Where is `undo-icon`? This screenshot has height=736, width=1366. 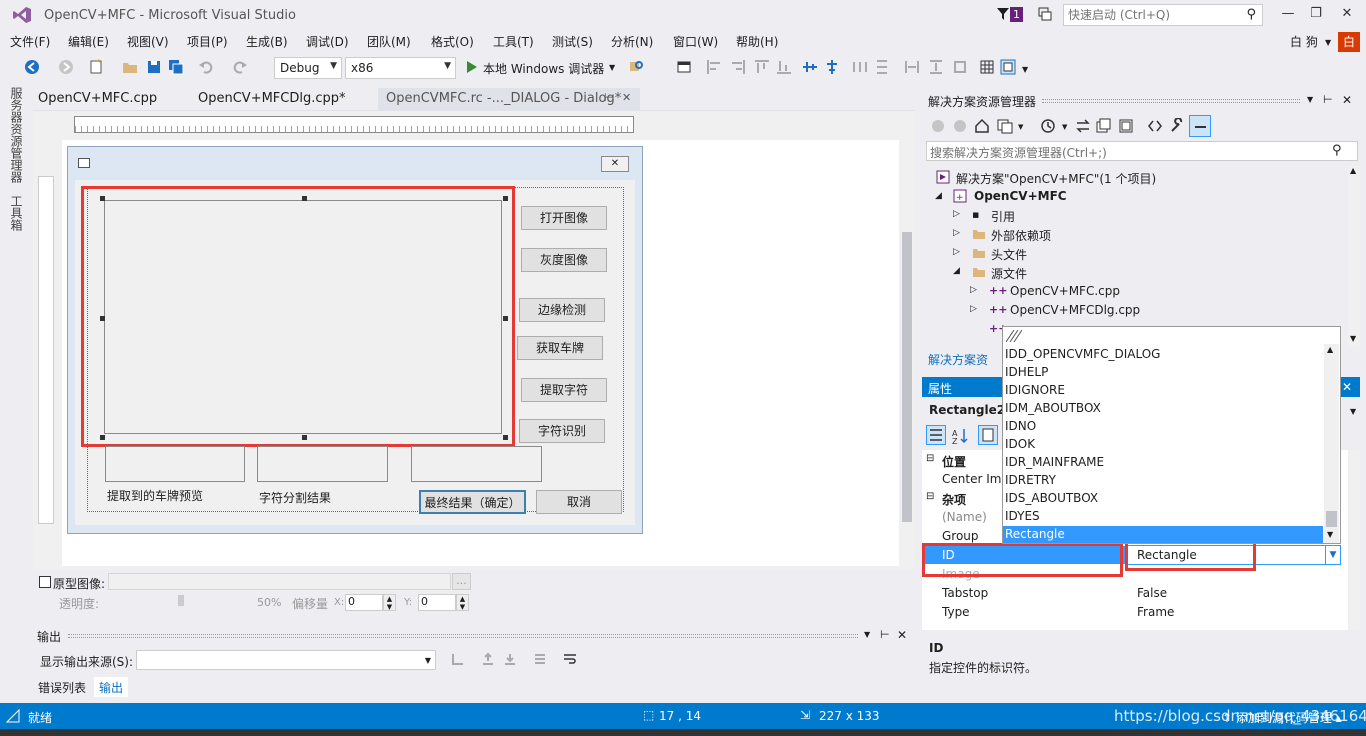 undo-icon is located at coordinates (206, 67).